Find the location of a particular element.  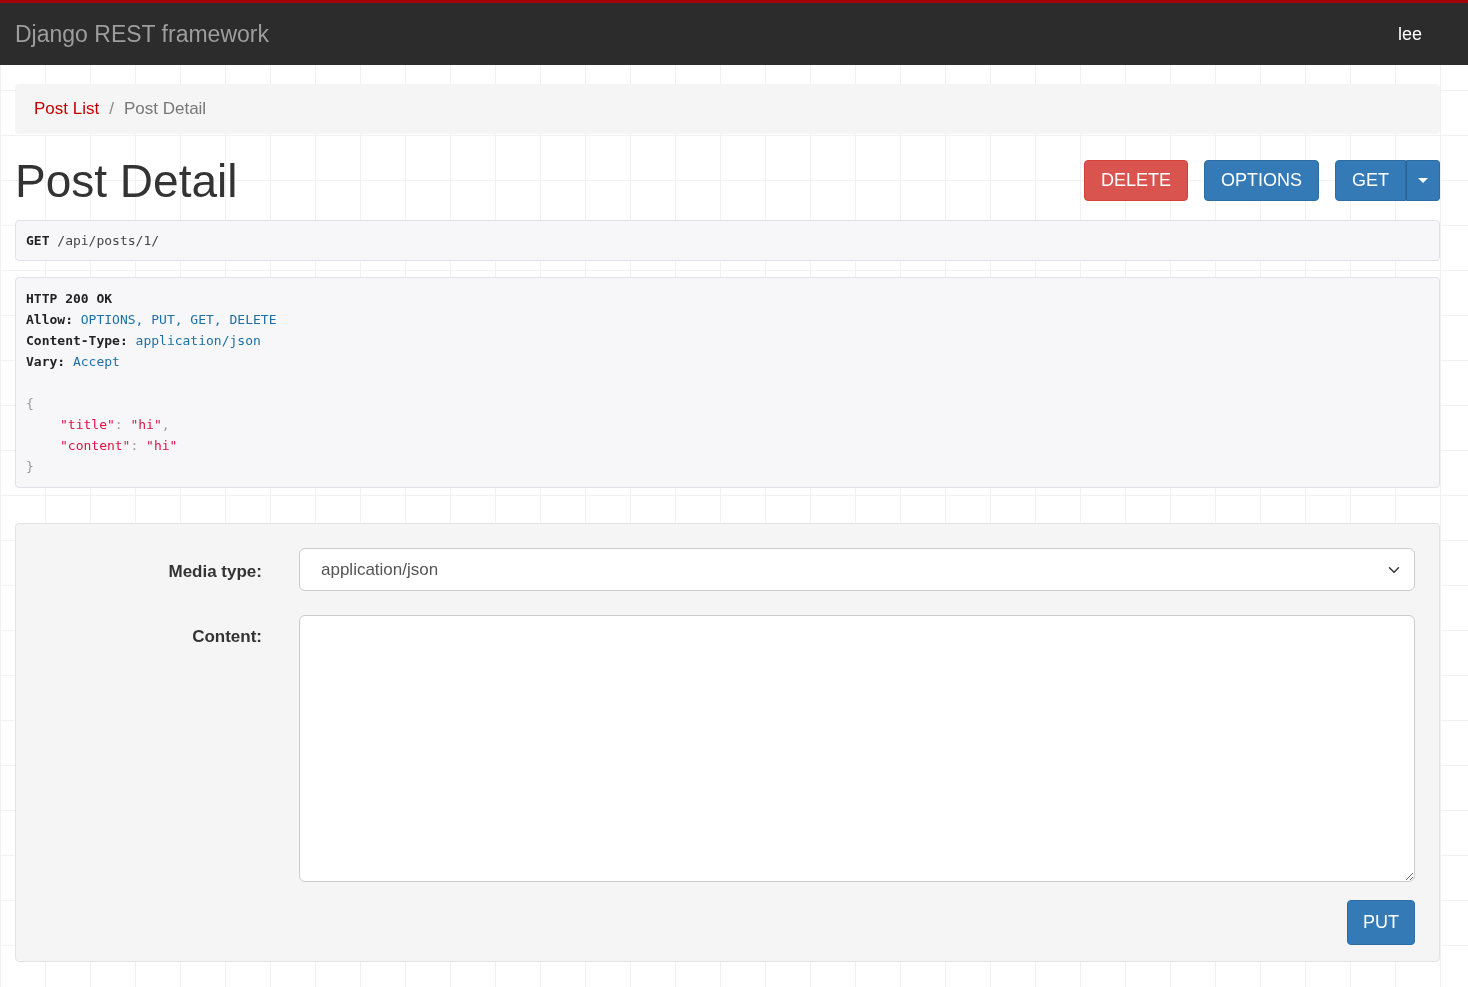

header-value: Accept is located at coordinates (96, 361).